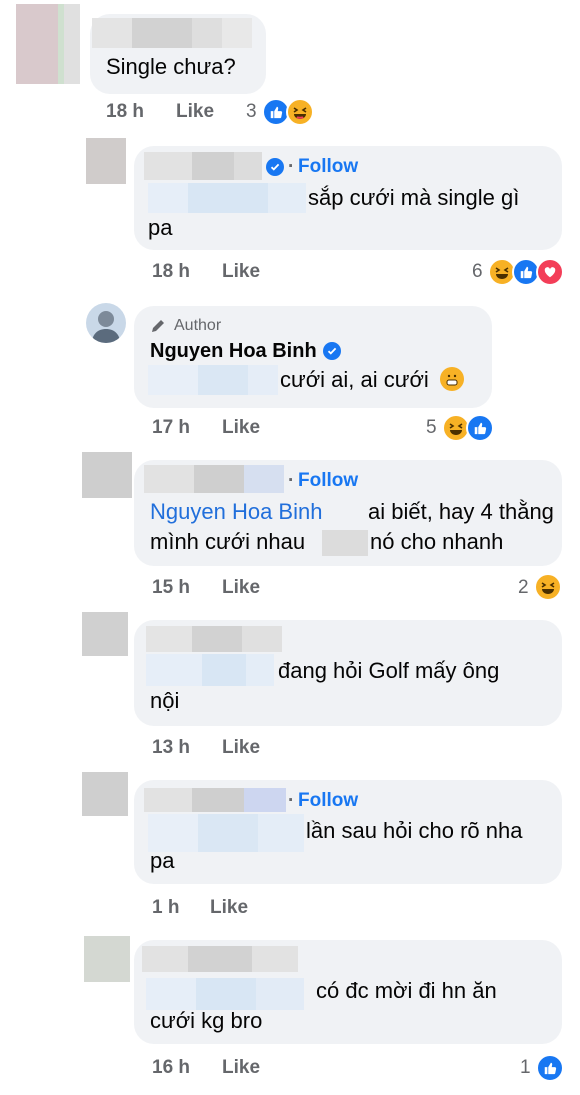  What do you see at coordinates (550, 272) in the screenshot?
I see `love-reaction-icon` at bounding box center [550, 272].